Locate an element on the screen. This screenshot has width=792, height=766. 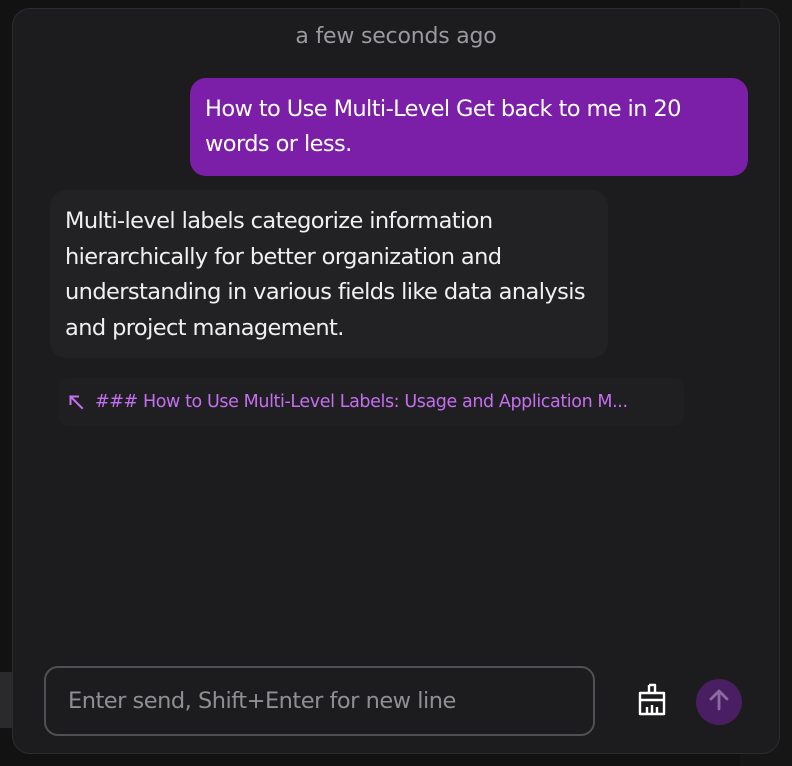
arrow-up-icon is located at coordinates (719, 702).